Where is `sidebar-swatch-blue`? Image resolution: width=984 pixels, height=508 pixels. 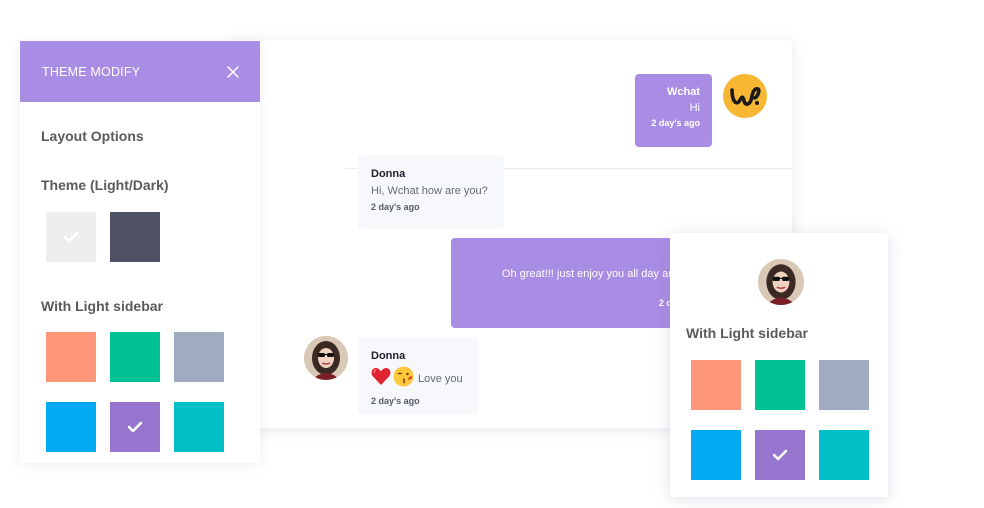
sidebar-swatch-blue is located at coordinates (71, 427).